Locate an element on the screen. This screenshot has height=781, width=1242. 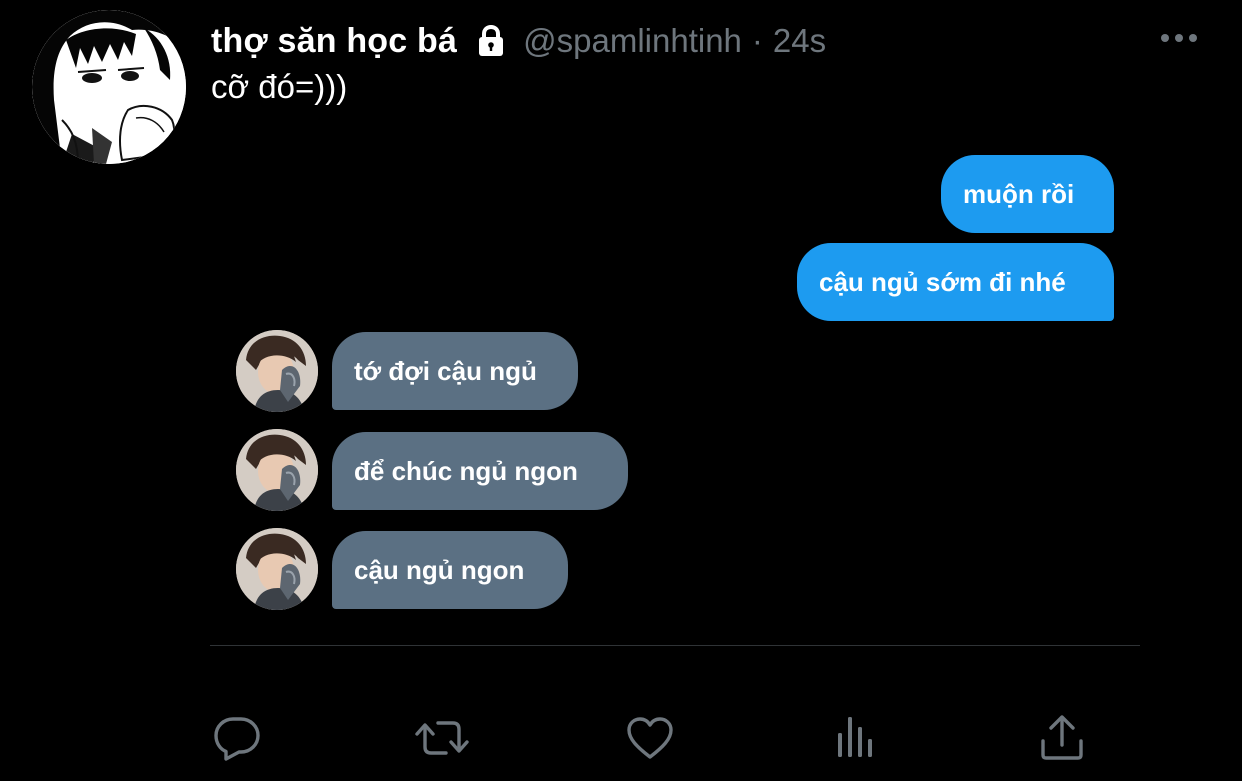
message-text: muộn rồi is located at coordinates (1019, 193).